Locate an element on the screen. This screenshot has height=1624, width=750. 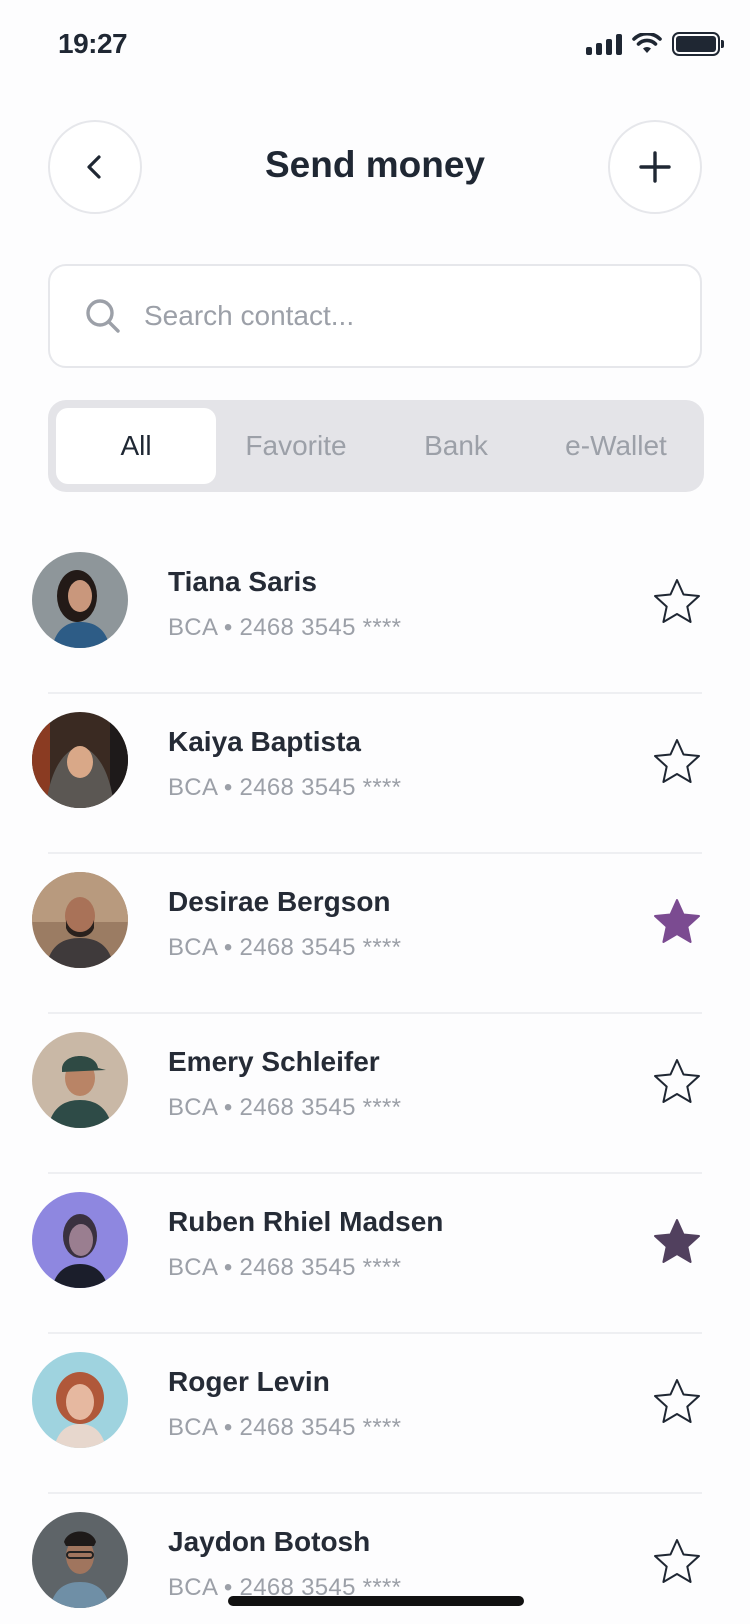
plus-icon is located at coordinates (655, 167).